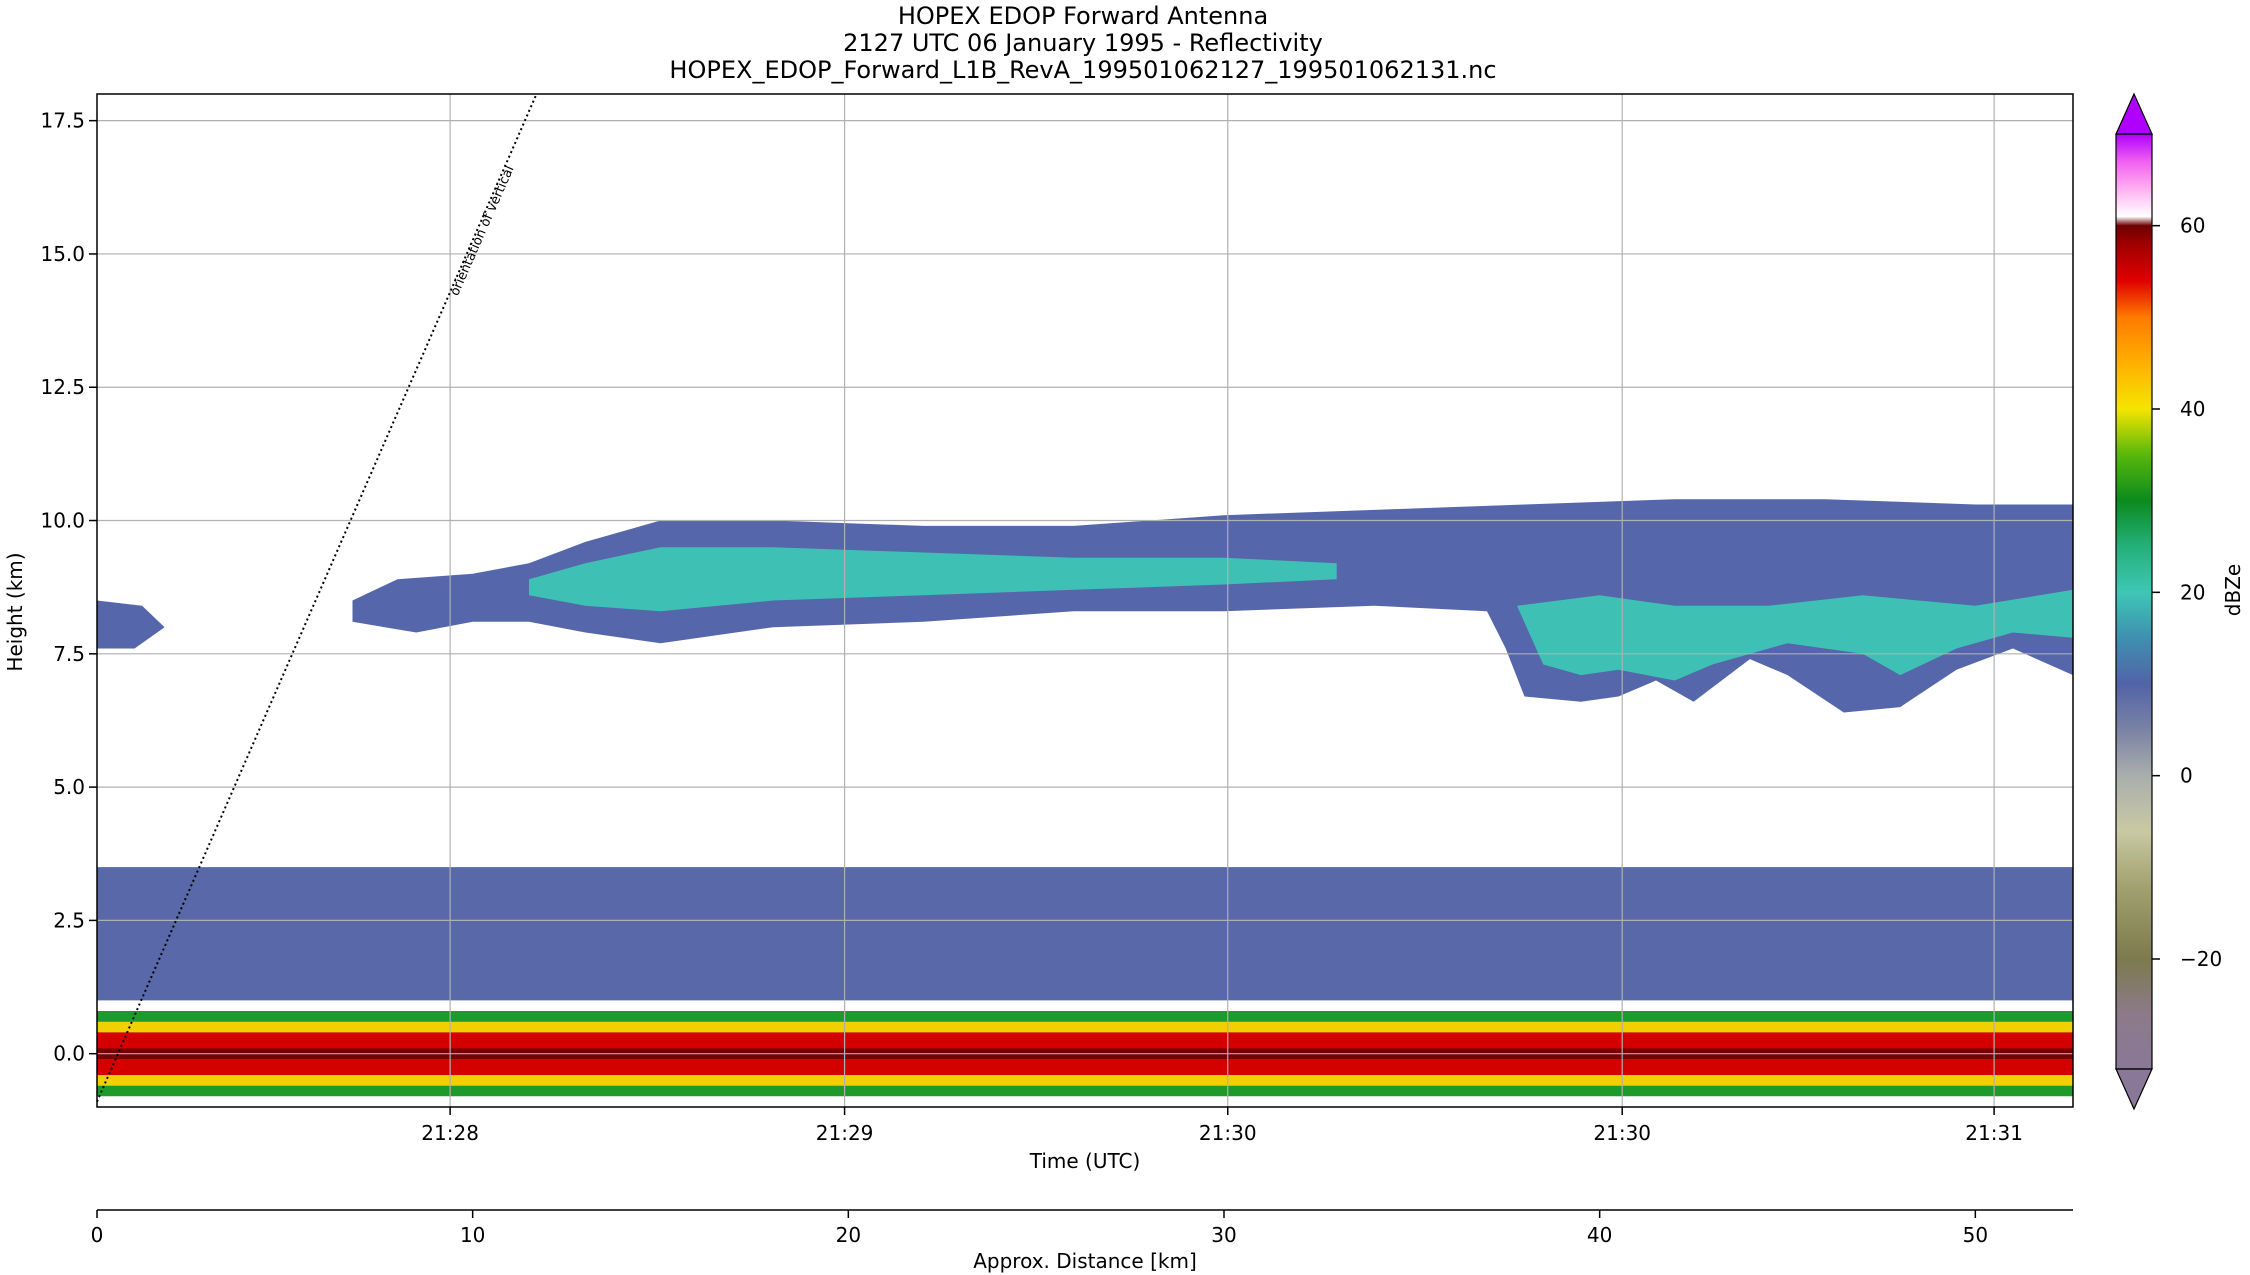 This screenshot has height=1275, width=2250. I want to click on colorbar-label: dBZe, so click(2233, 590).